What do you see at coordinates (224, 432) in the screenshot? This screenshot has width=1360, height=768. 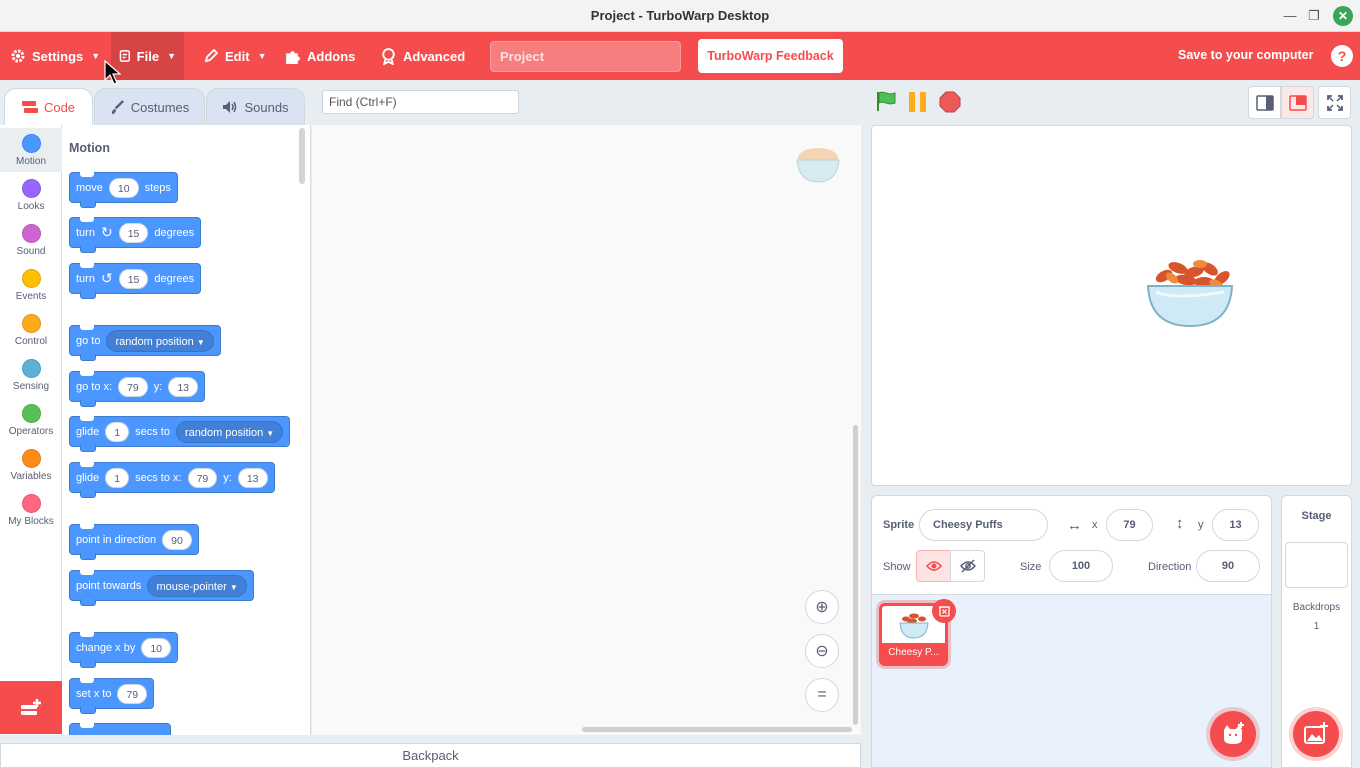 I see `dropdown-value: random position` at bounding box center [224, 432].